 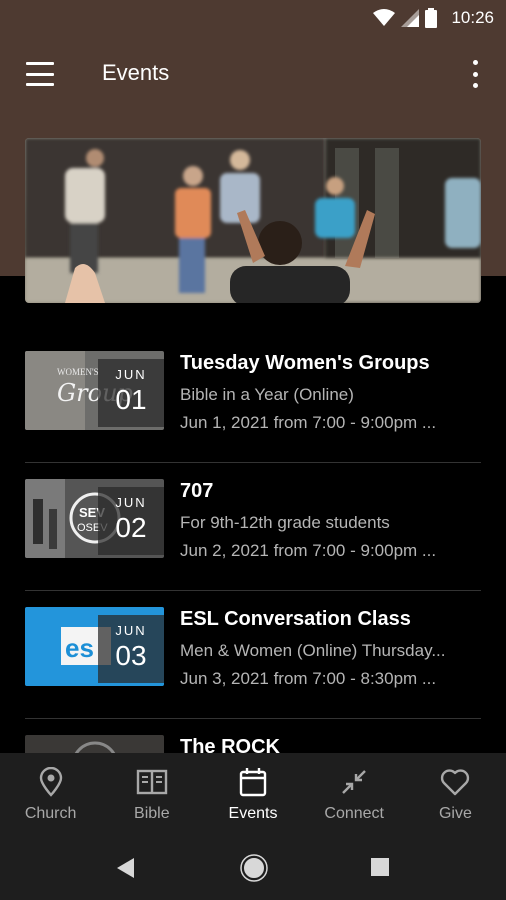 I want to click on date-badge: JUN 02, so click(x=131, y=521).